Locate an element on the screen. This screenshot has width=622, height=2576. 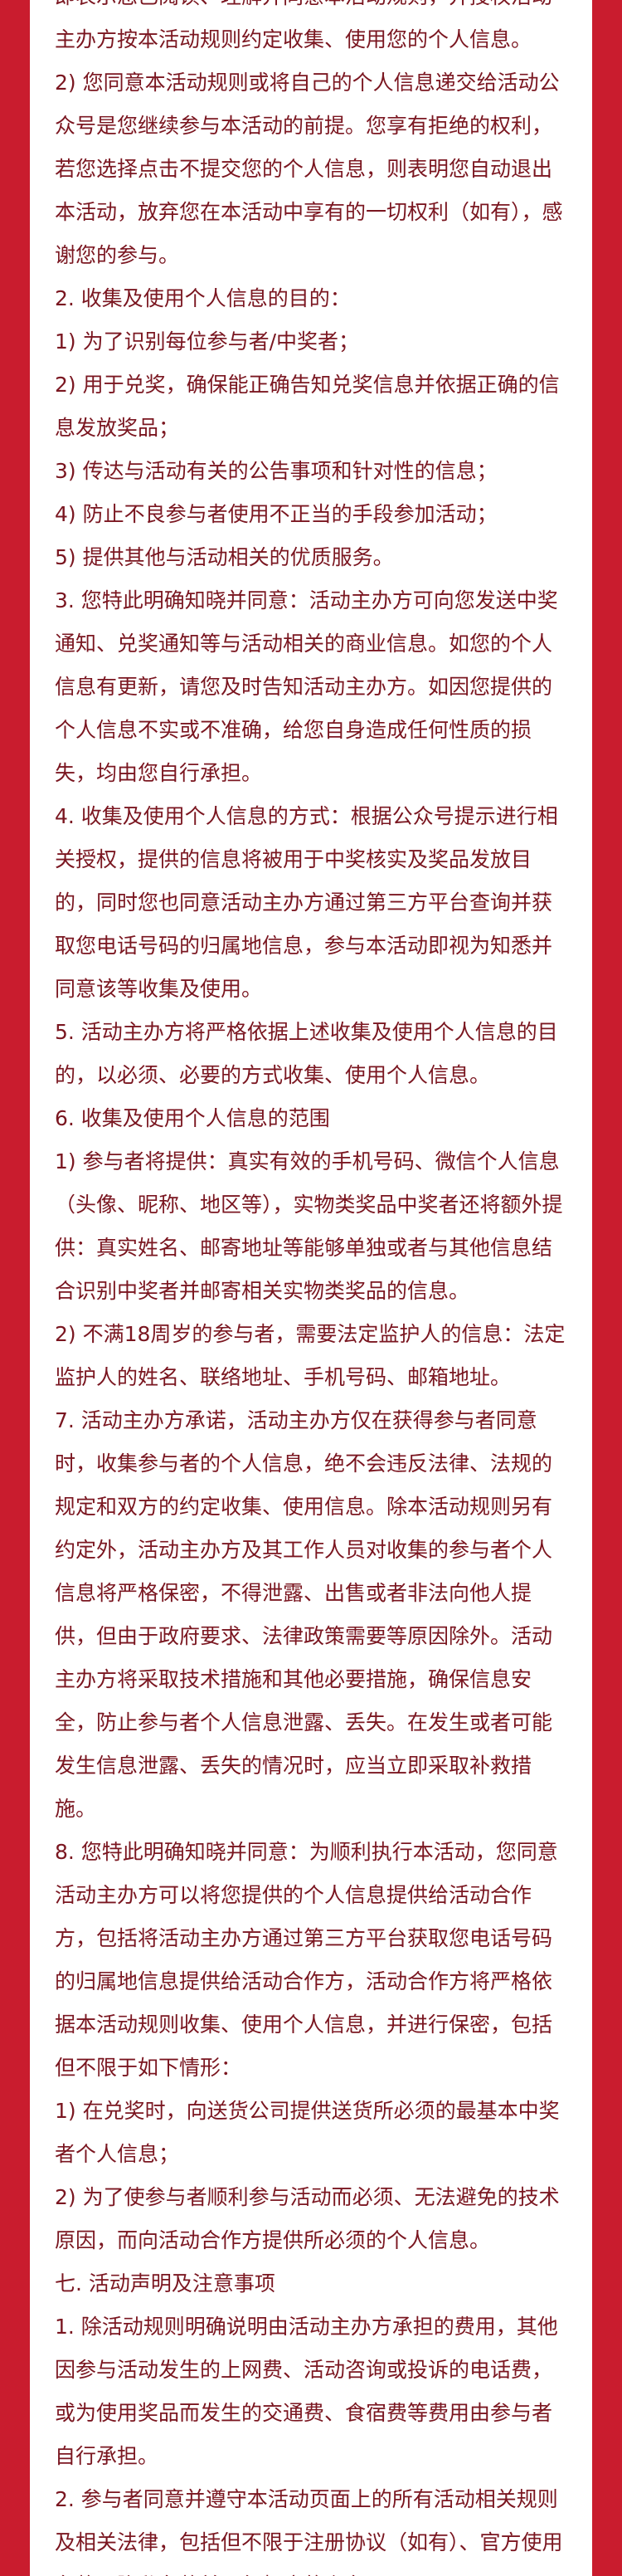
section-heading: 七. 活动声明及注意事项 is located at coordinates (165, 2283).